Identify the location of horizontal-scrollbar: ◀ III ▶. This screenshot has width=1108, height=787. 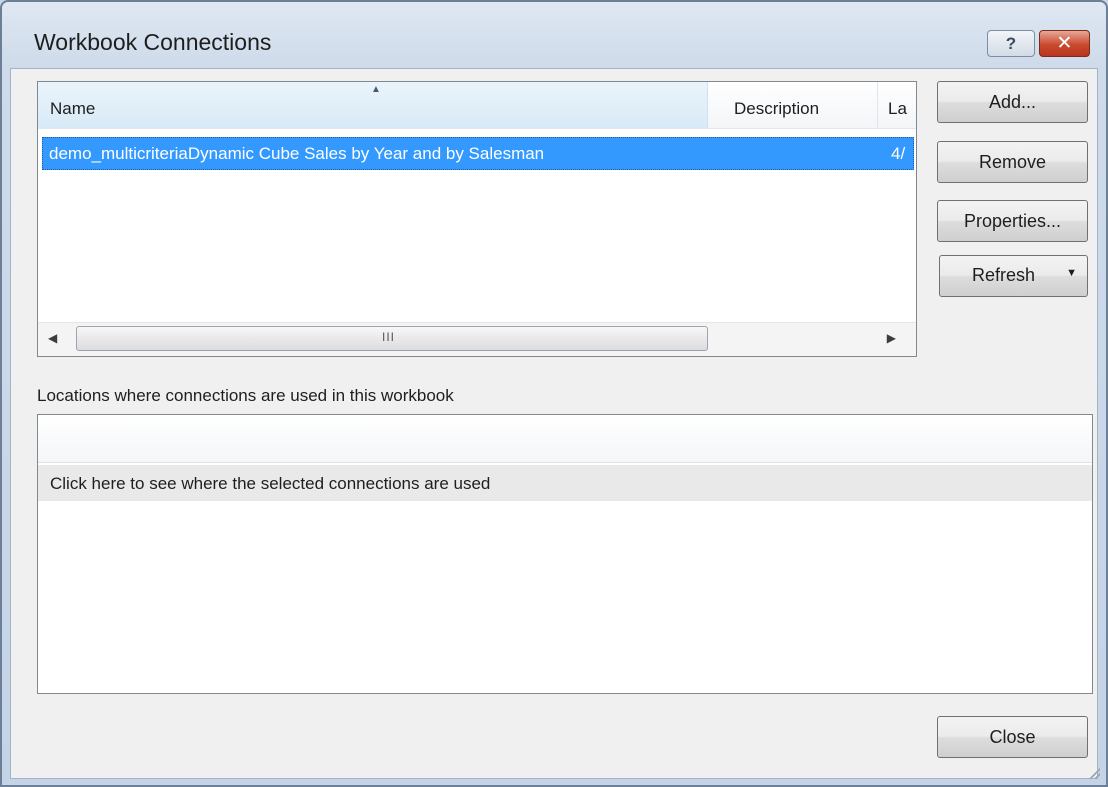
(477, 339).